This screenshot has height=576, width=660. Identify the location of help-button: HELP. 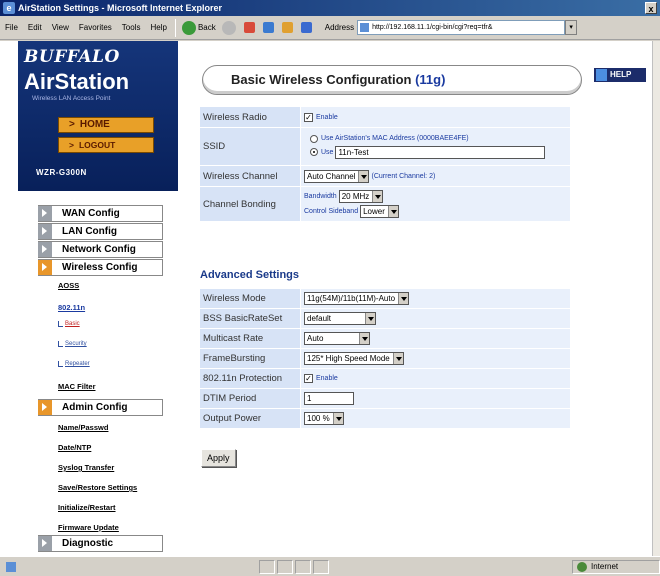
(620, 75).